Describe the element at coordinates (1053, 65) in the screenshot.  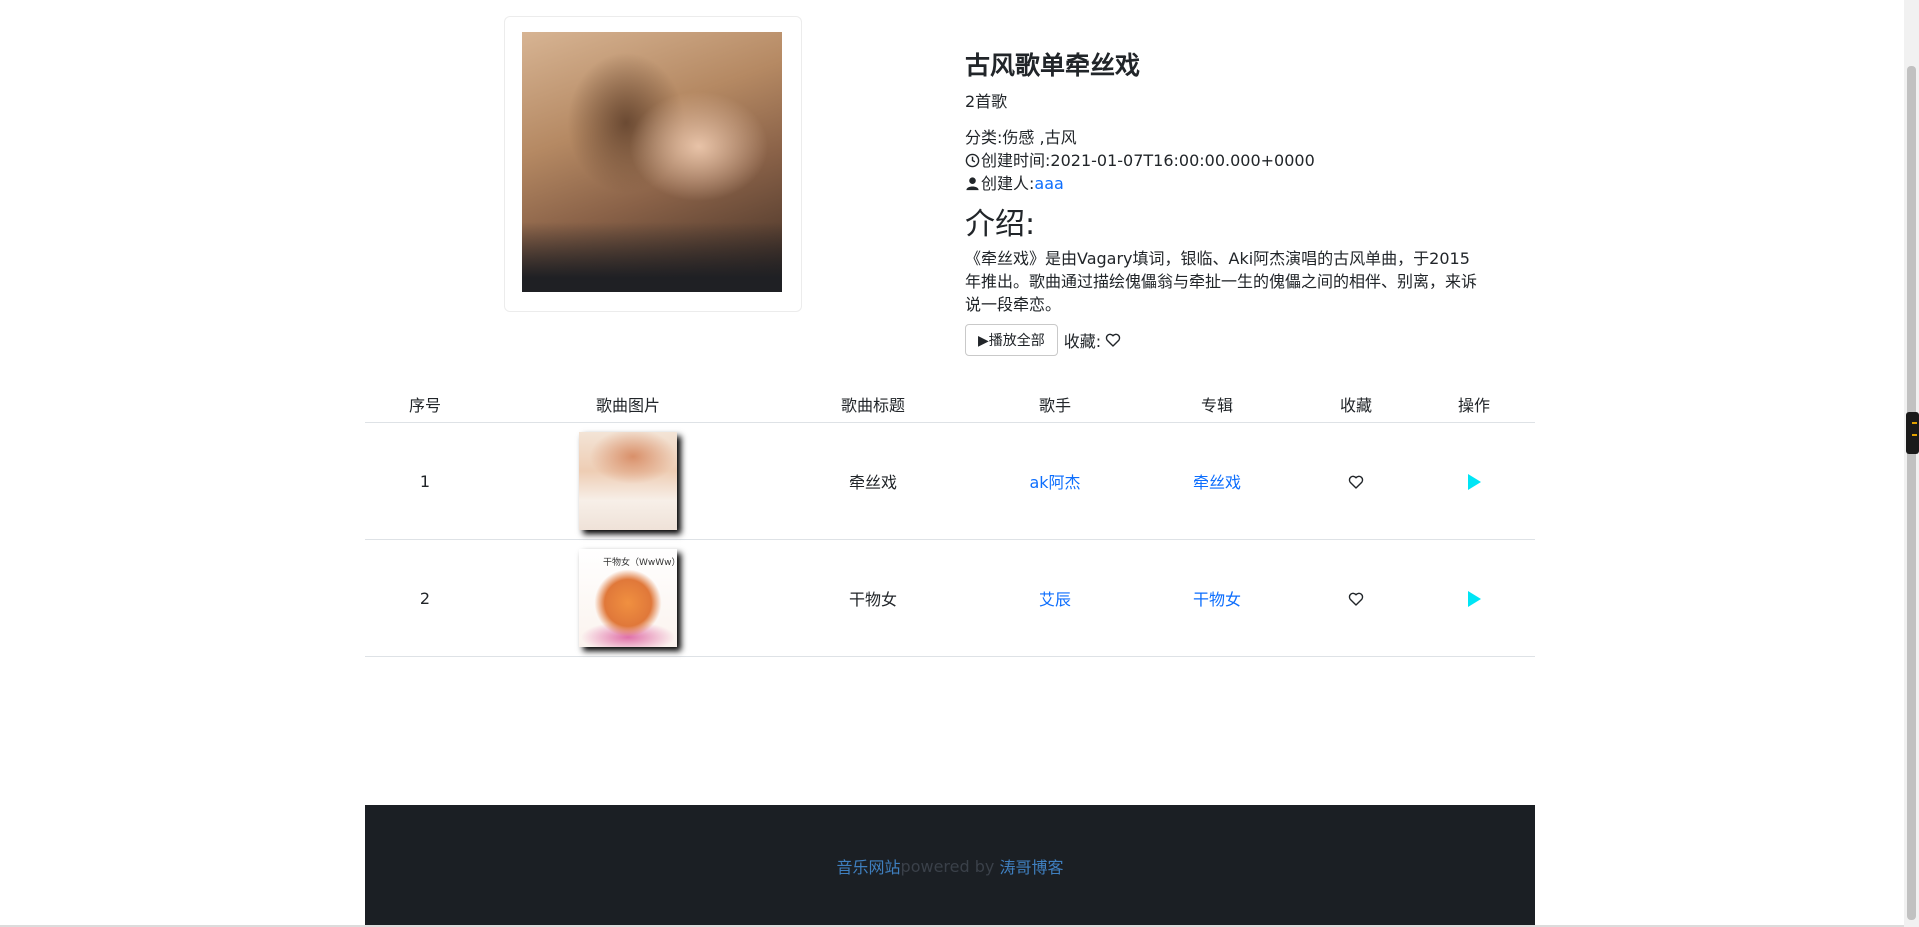
I see `playlist-title: 古风歌单牵丝戏` at that location.